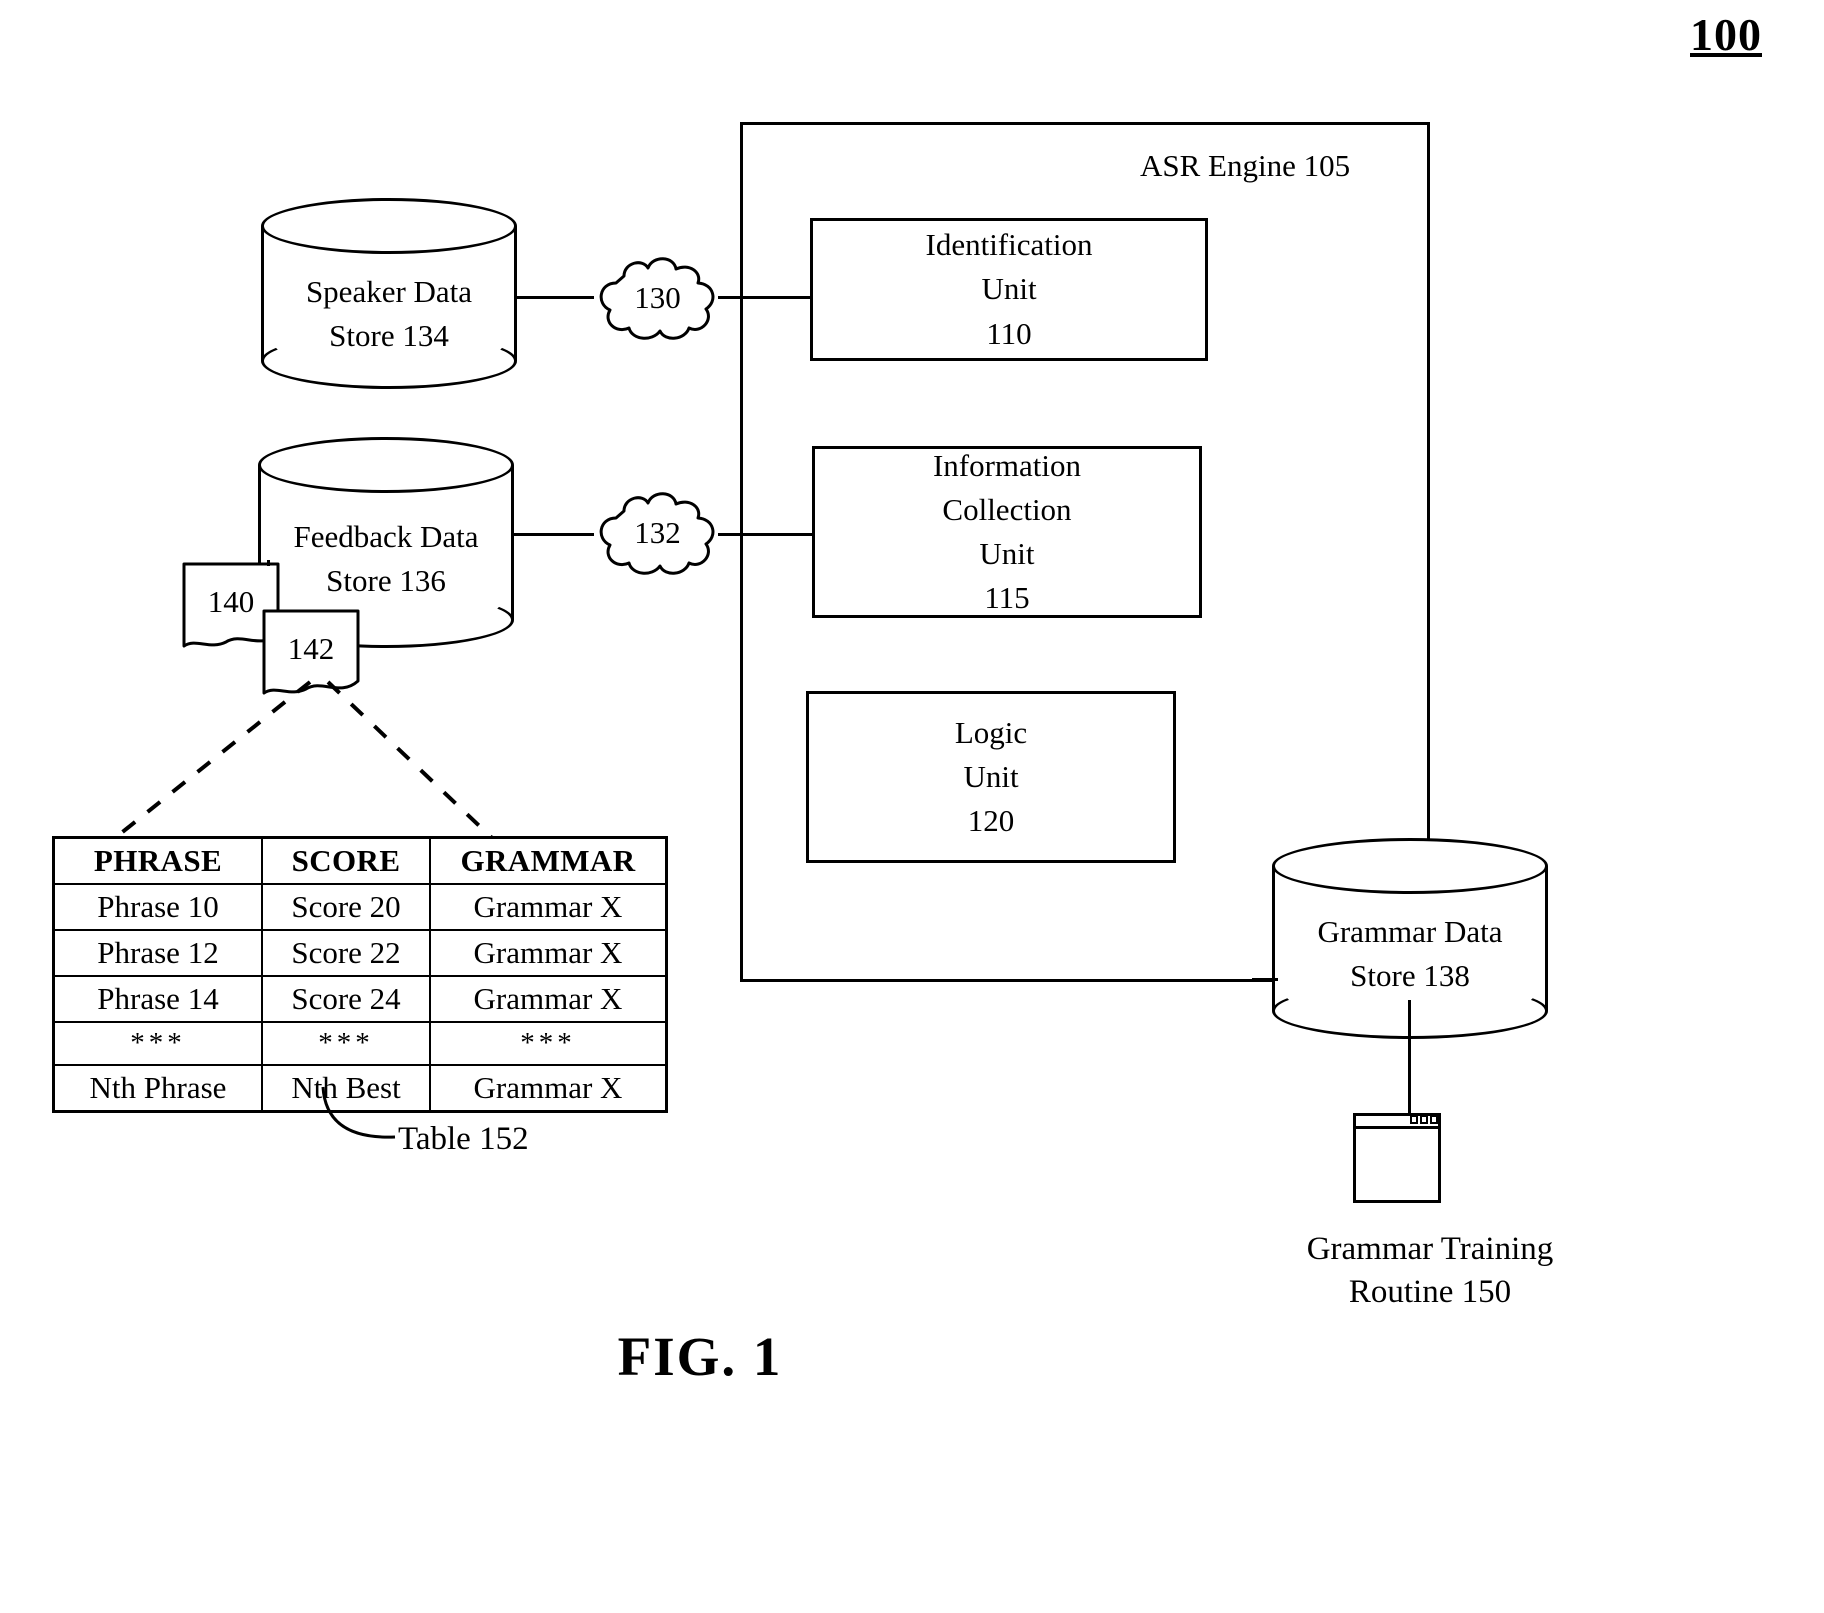  What do you see at coordinates (157, 953) in the screenshot?
I see `table-cell-phrase: Phrase 12` at bounding box center [157, 953].